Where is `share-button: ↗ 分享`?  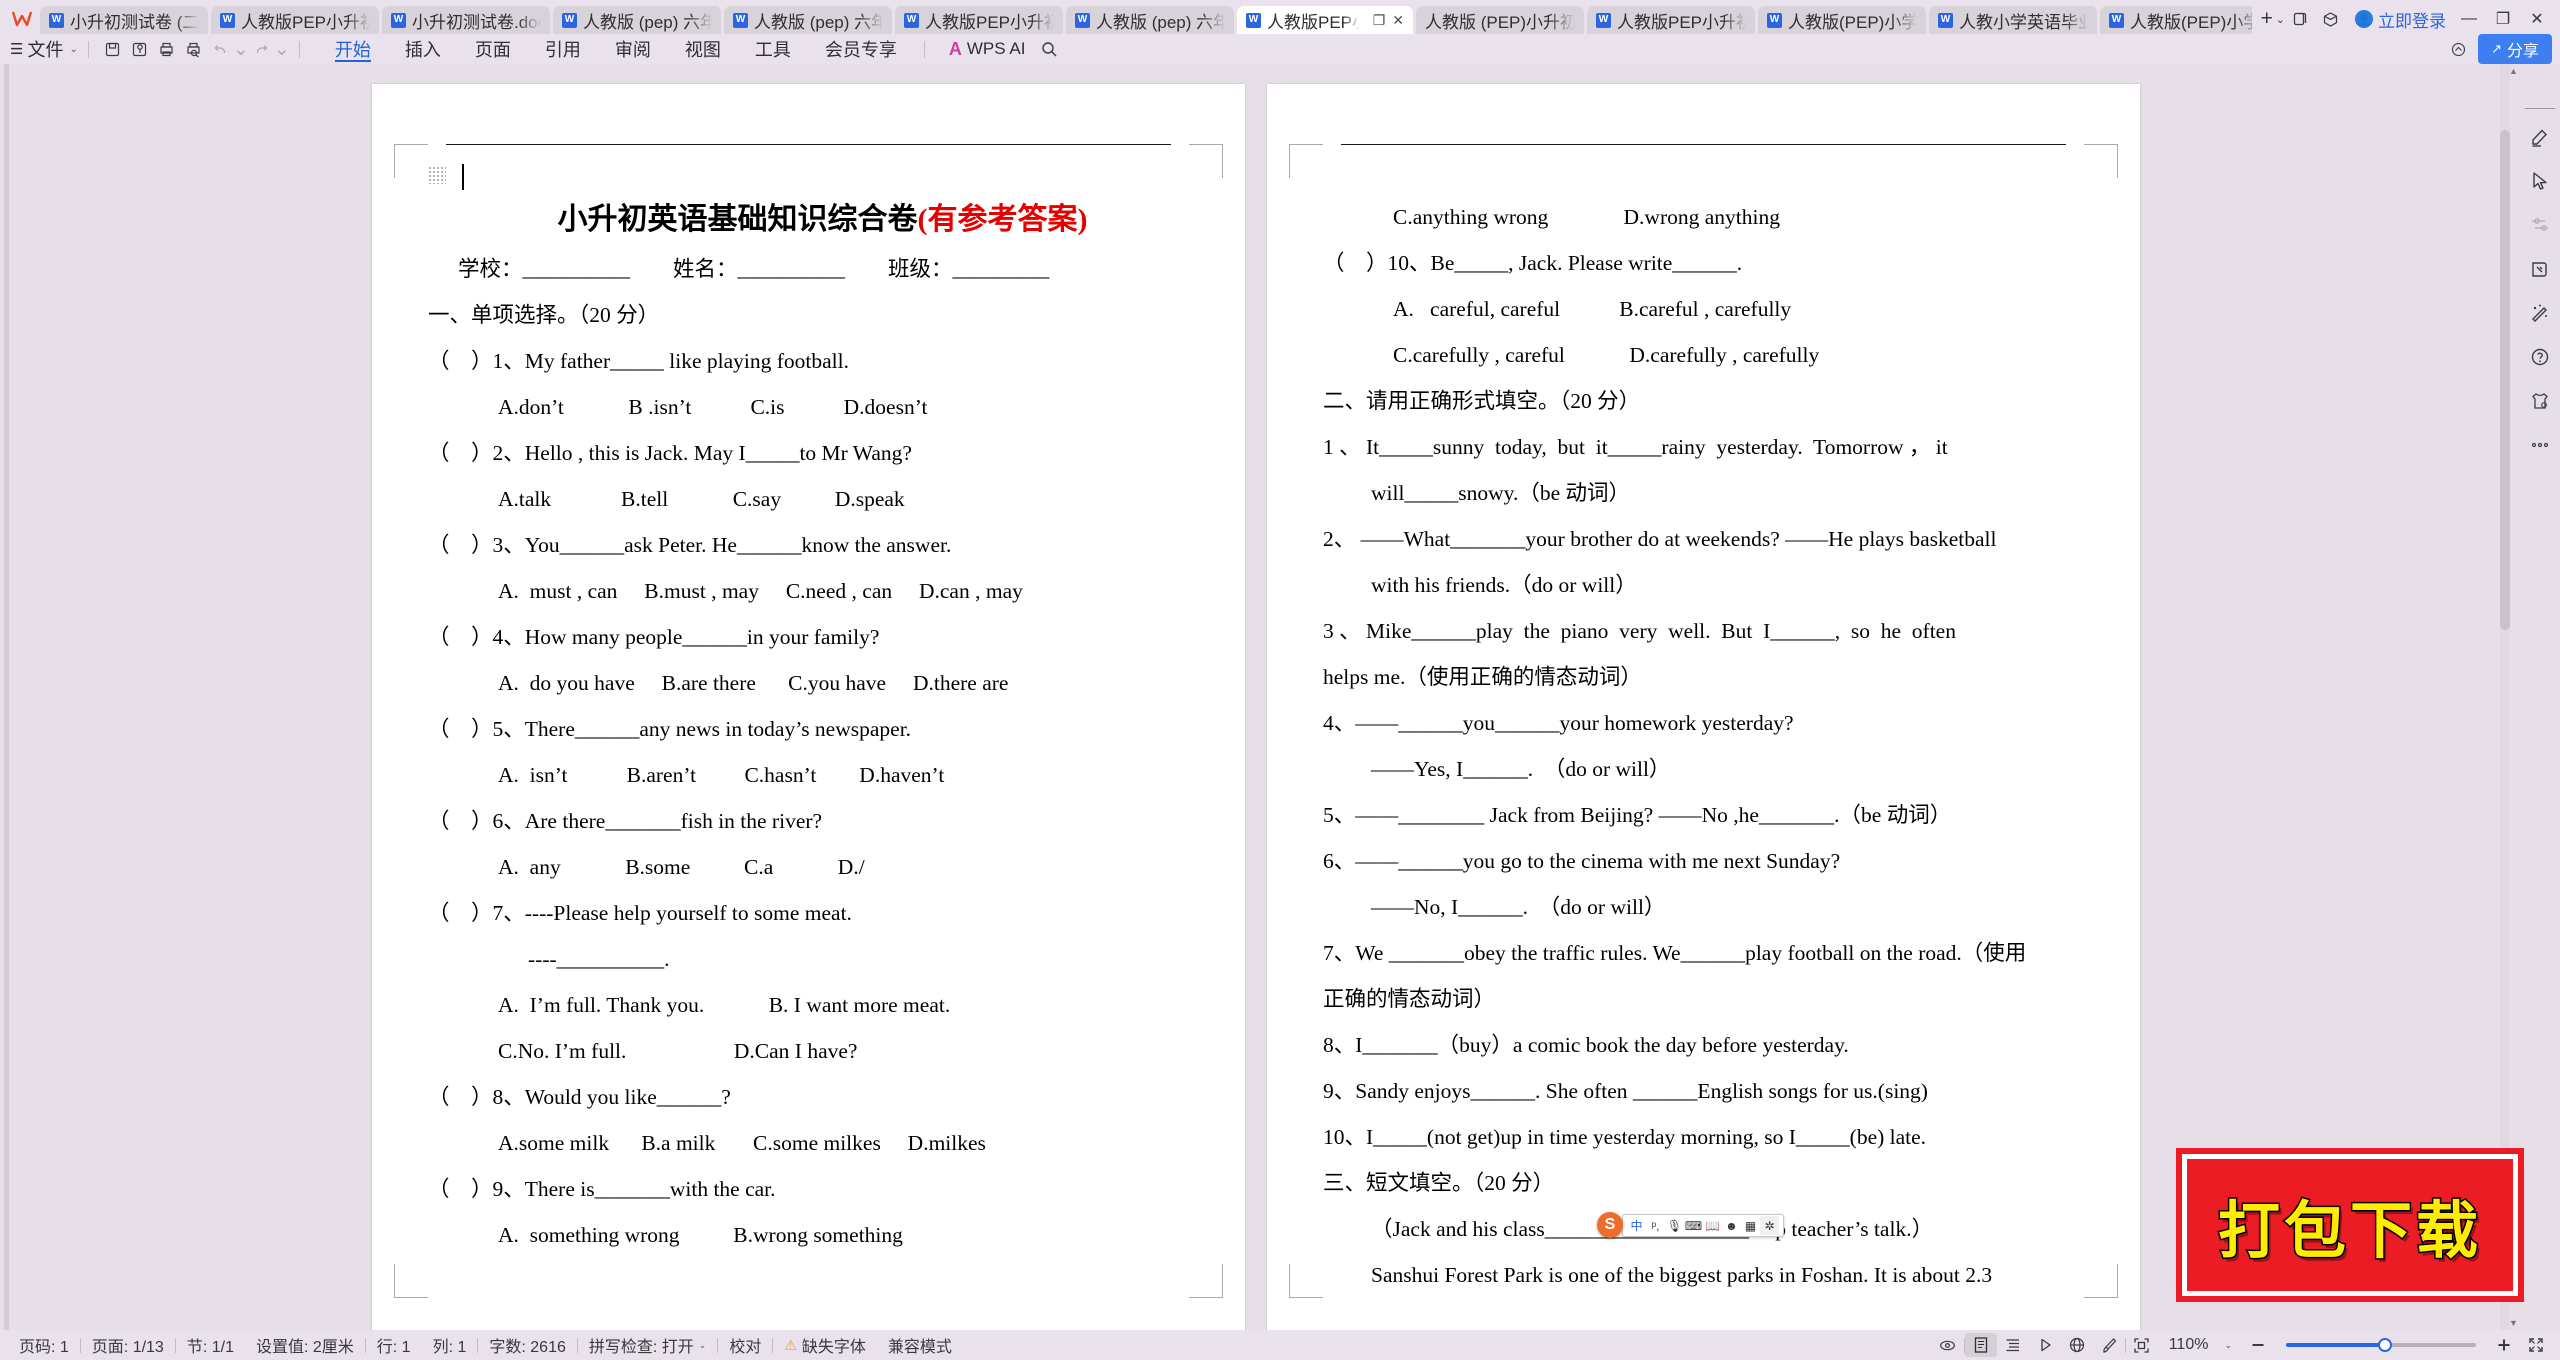 share-button: ↗ 分享 is located at coordinates (2515, 49).